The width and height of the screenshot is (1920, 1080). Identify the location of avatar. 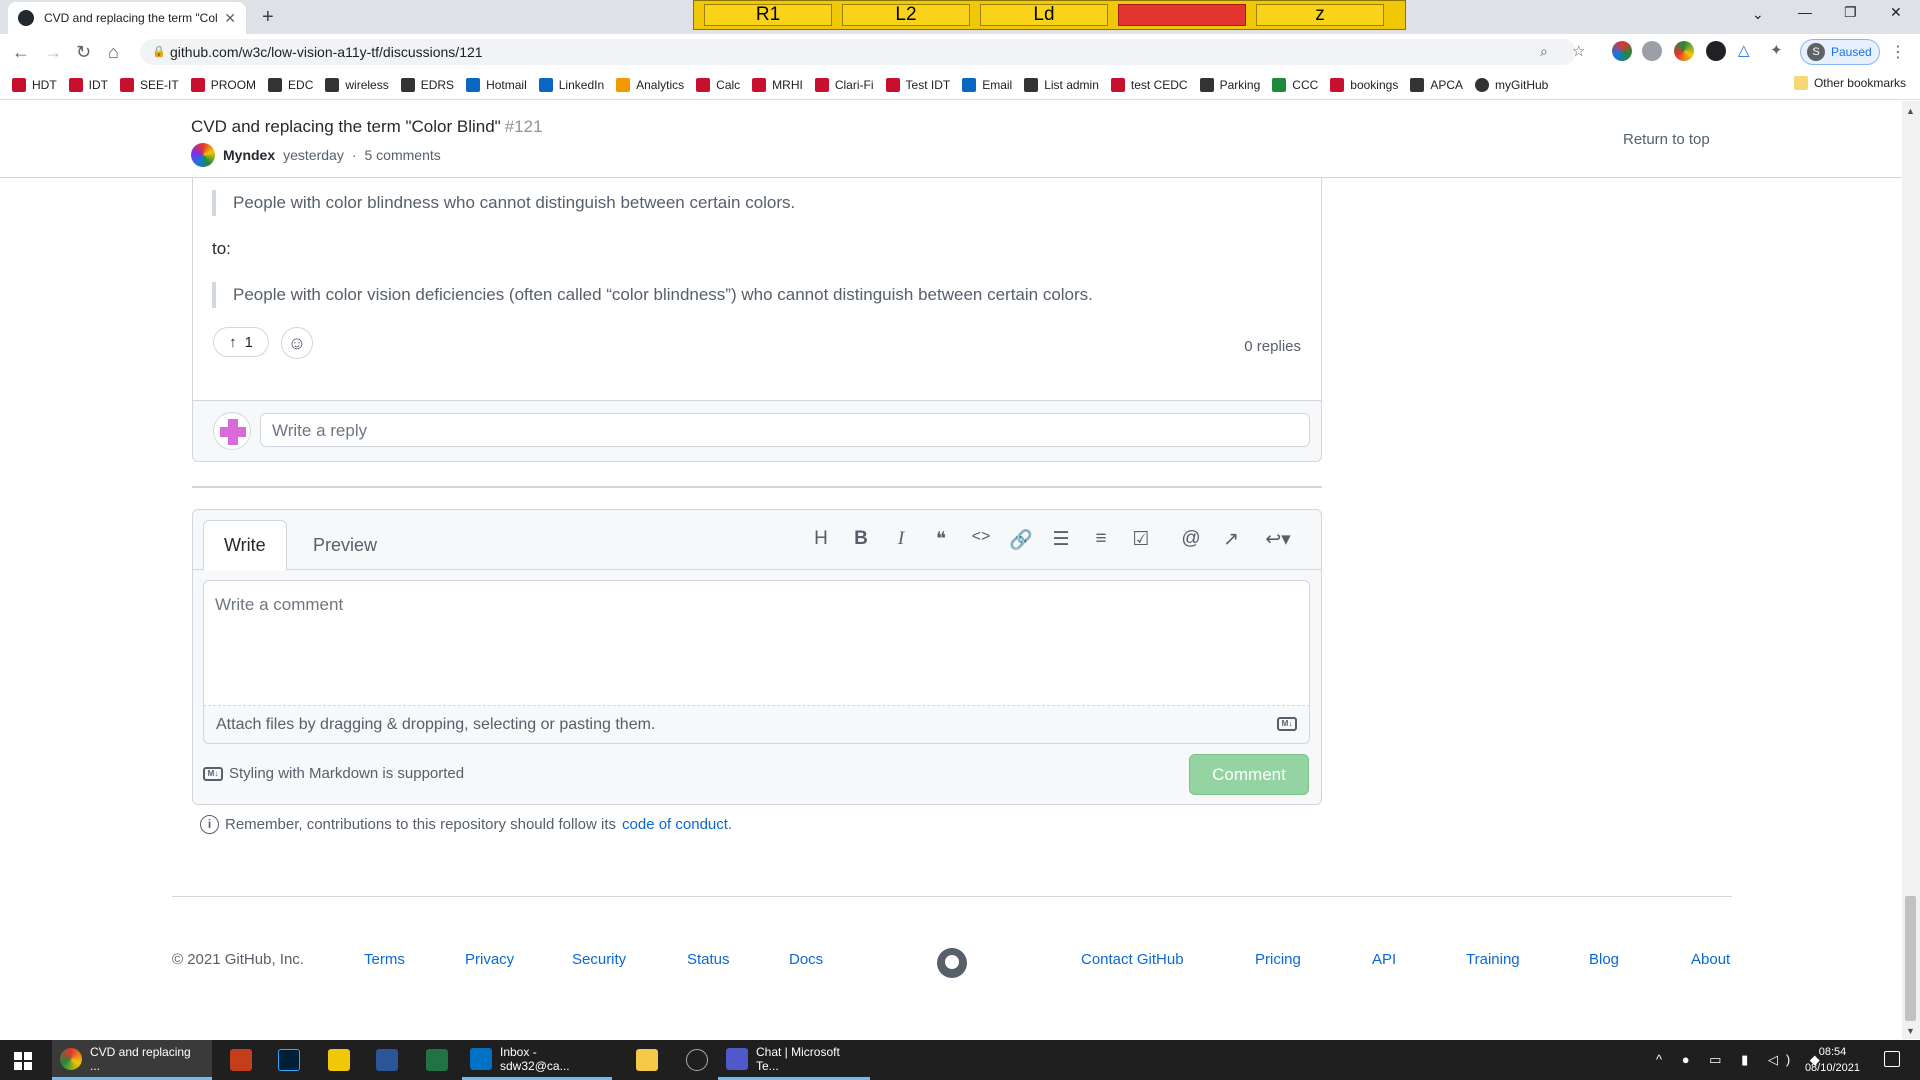
(203, 155).